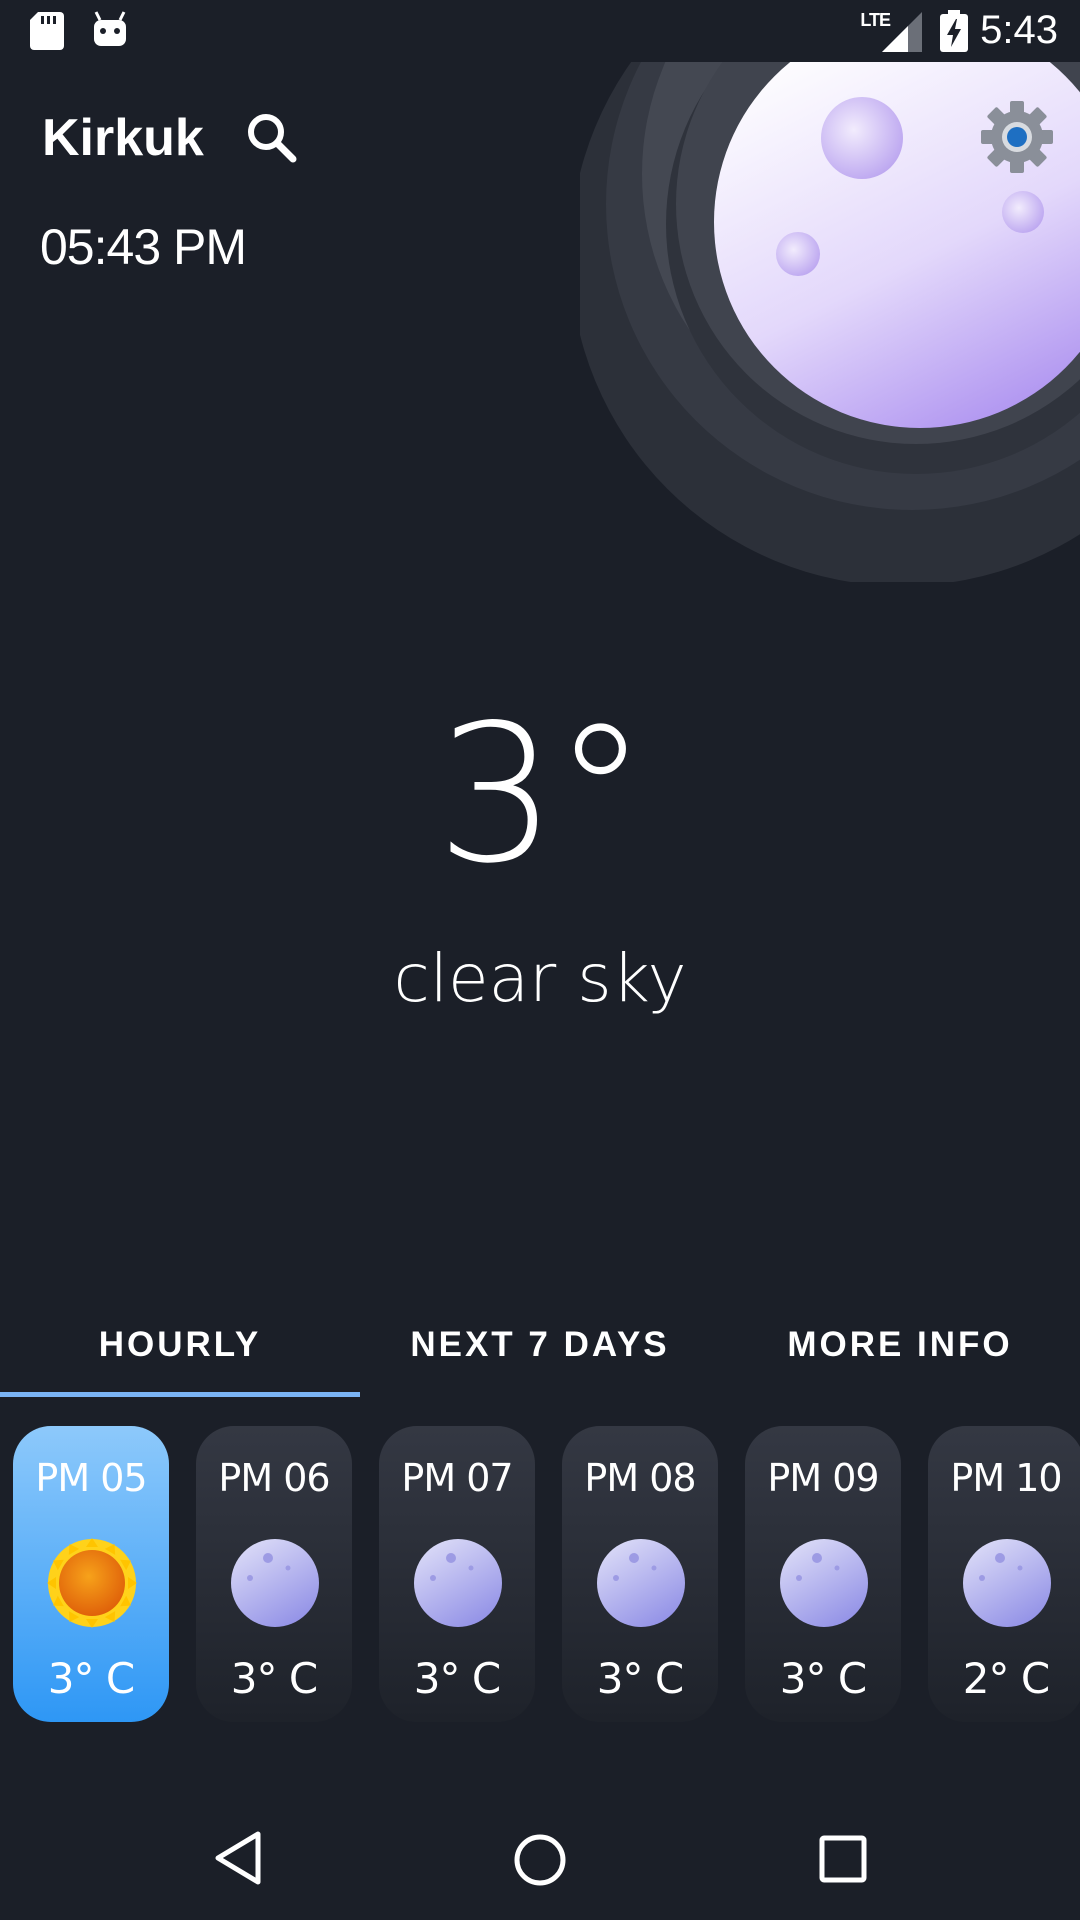  I want to click on tab-more-info: MORE INFO, so click(900, 1345).